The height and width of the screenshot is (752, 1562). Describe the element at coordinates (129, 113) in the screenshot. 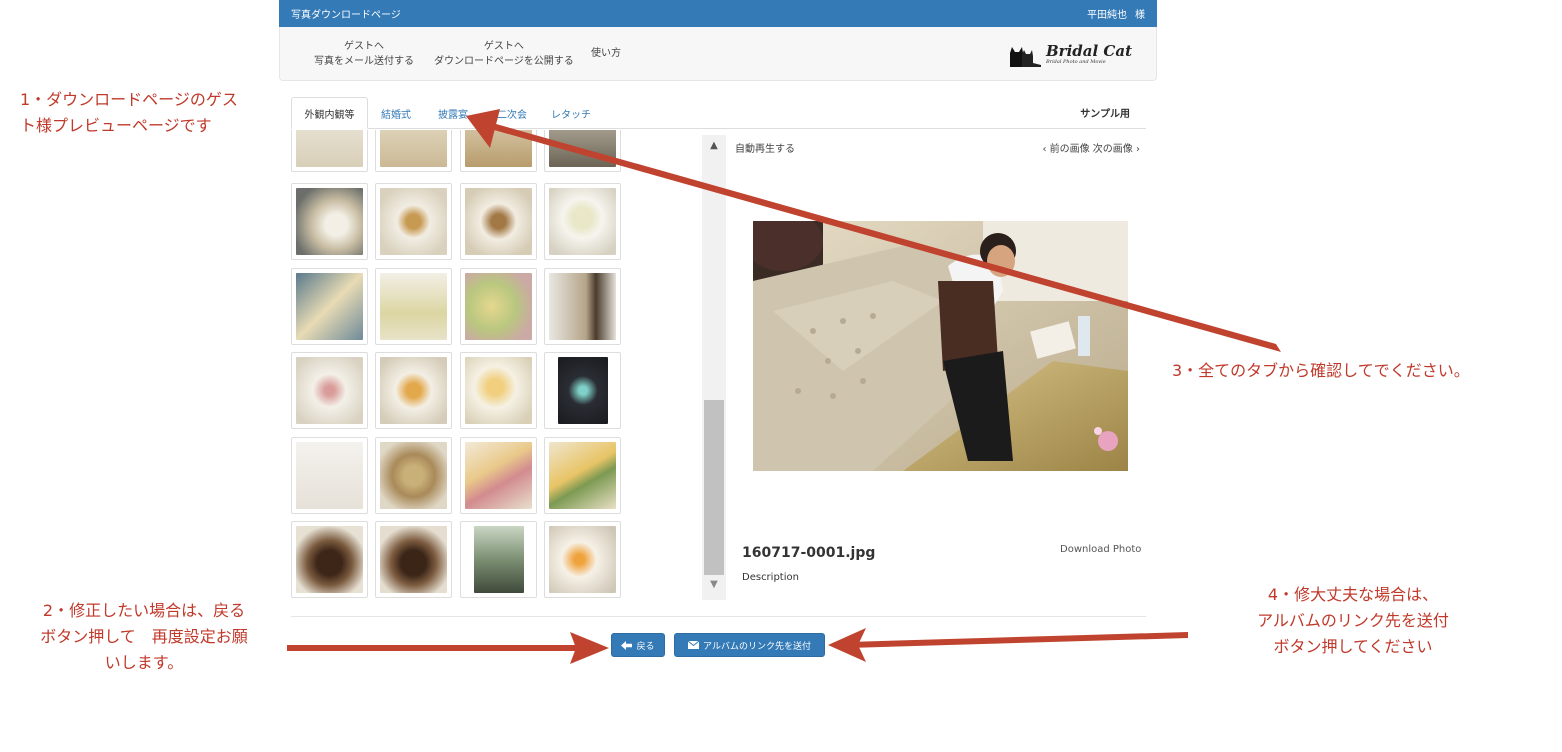

I see `annotation-1: 1・ダウンロードページのゲス ト様プレビューページです` at that location.